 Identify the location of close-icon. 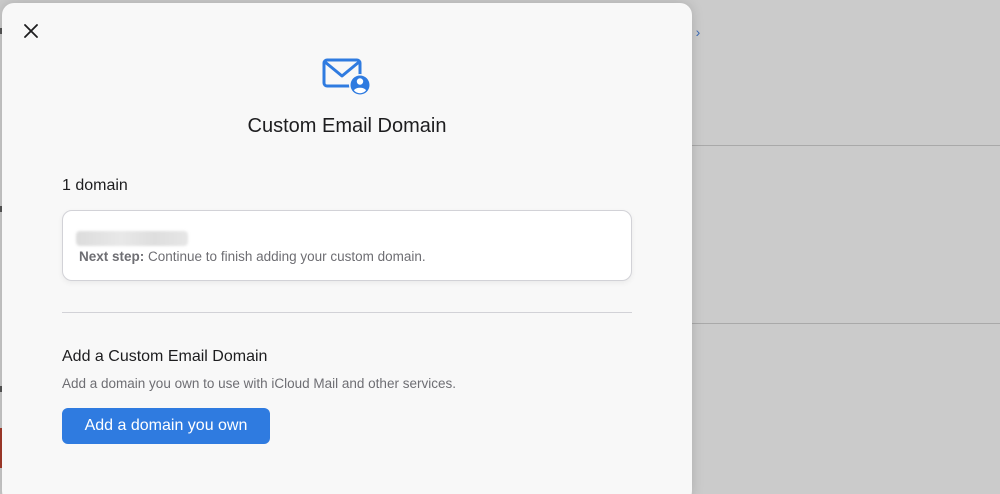
(31, 33).